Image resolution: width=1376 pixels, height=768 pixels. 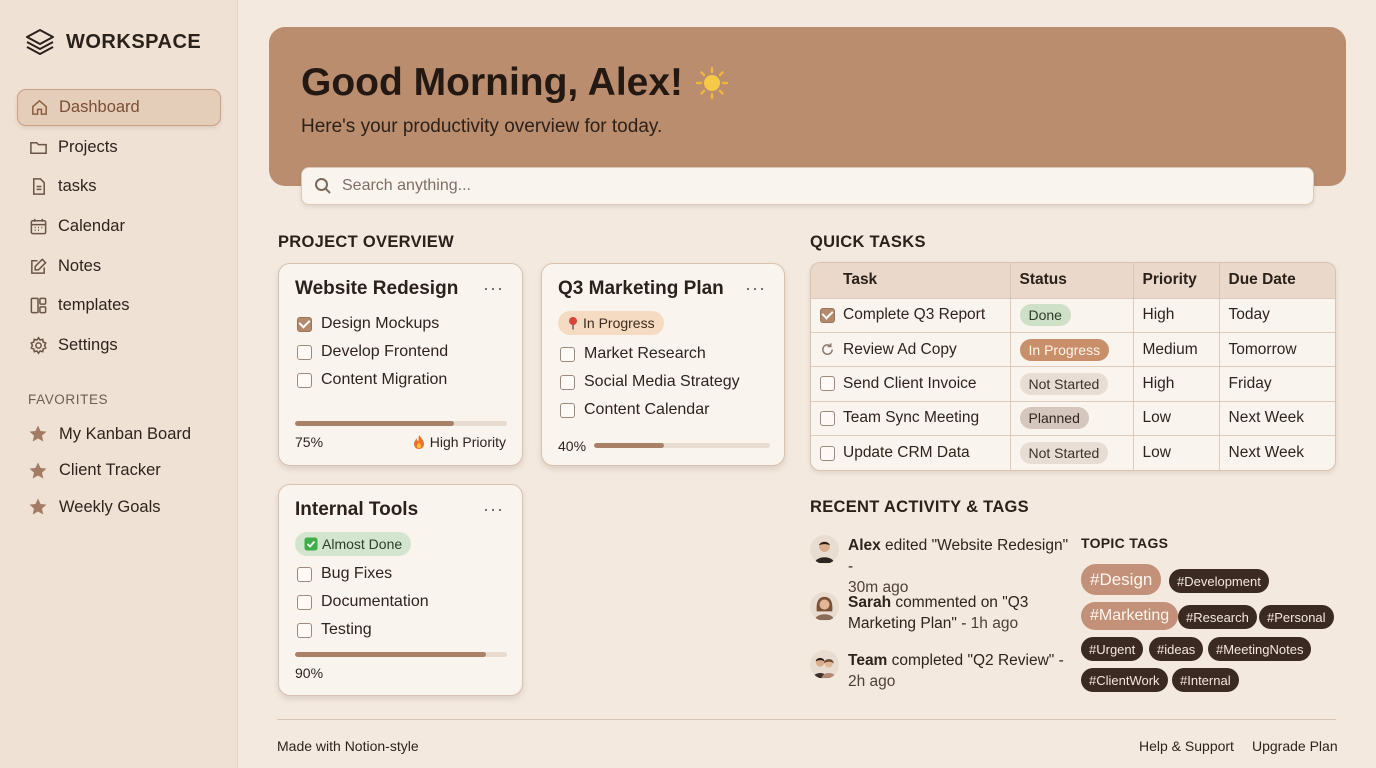 I want to click on tag-development: #Development, so click(x=1219, y=581).